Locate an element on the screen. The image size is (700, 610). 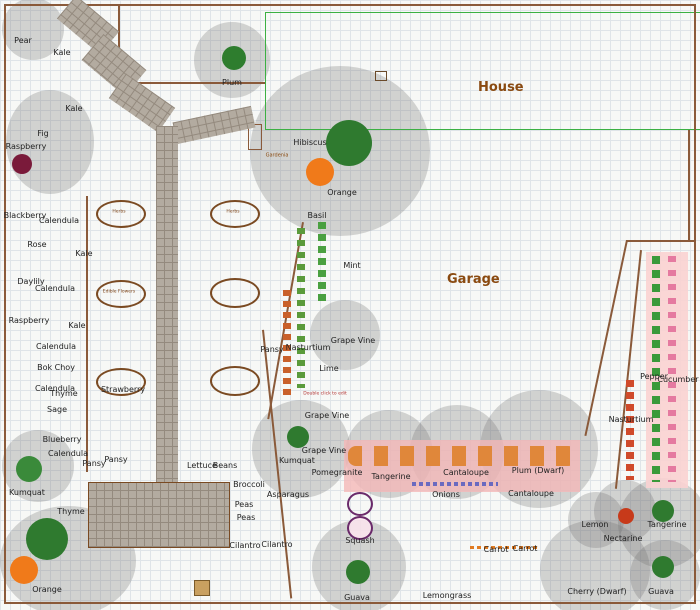
melon-marks is located at coordinates (462, 456).